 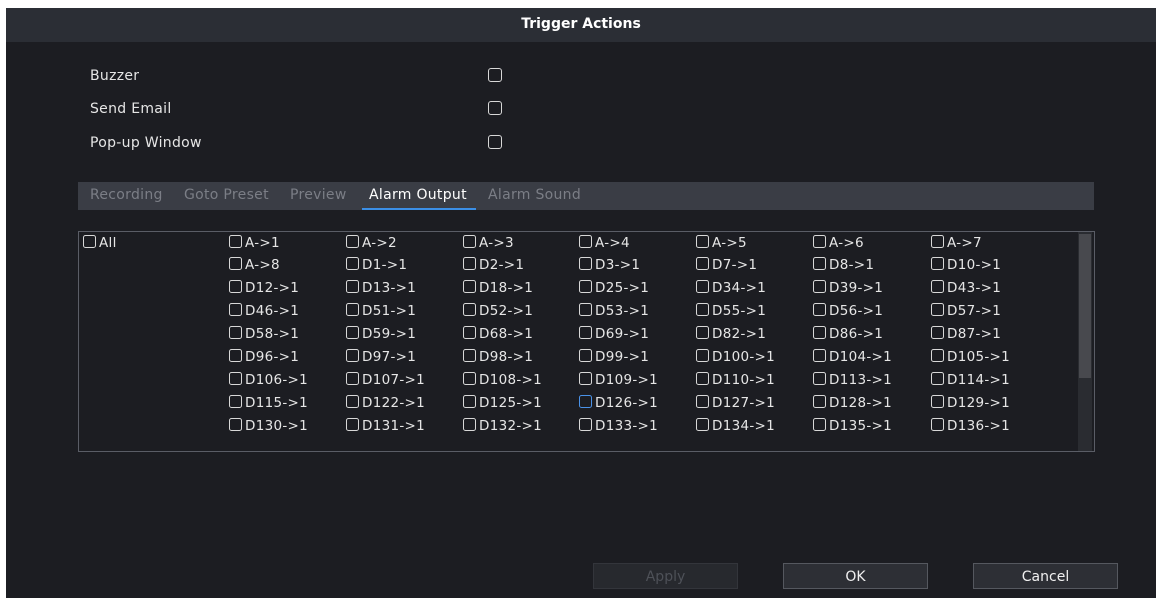 I want to click on alarm-output-item: D98->1, so click(x=498, y=359).